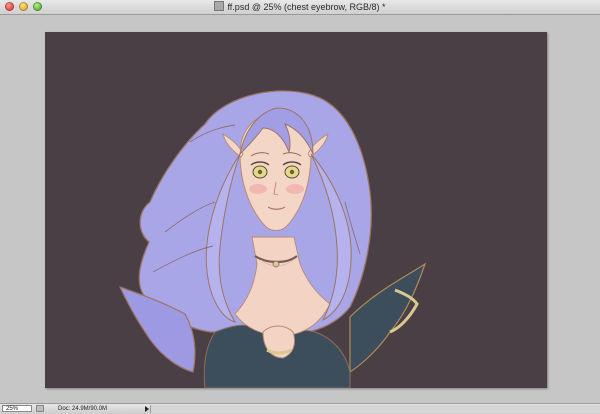  I want to click on status-bar: 25% Doc: 24.9M/90.0M, so click(300, 408).